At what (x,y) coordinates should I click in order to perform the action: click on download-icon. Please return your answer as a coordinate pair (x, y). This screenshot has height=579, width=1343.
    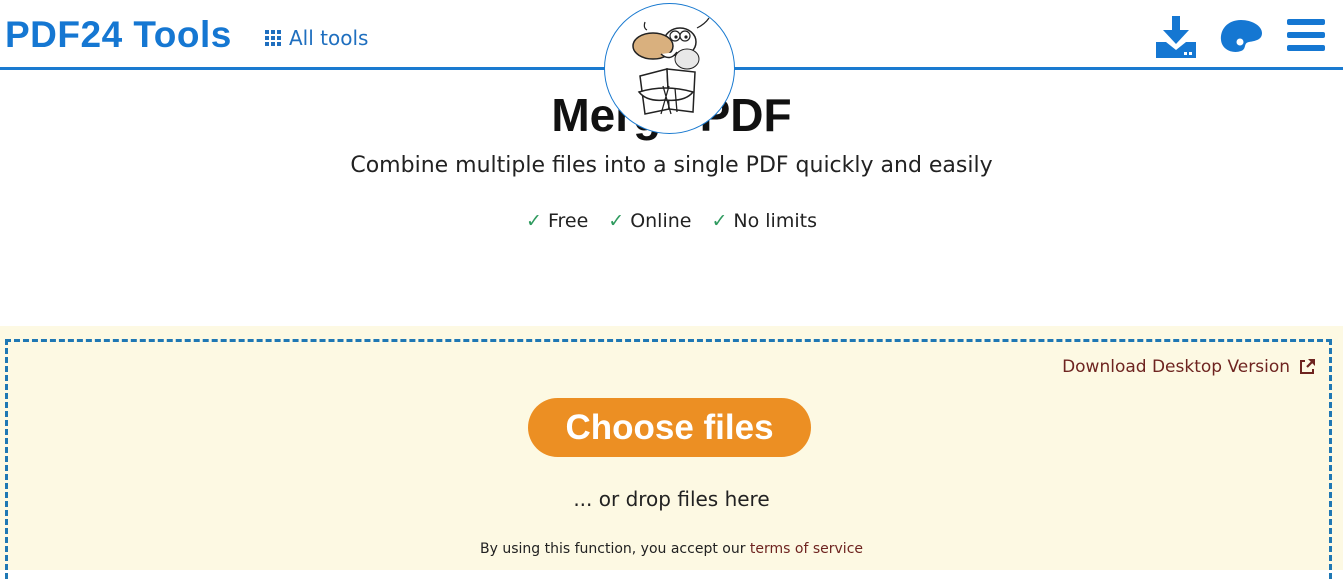
    Looking at the image, I should click on (1176, 37).